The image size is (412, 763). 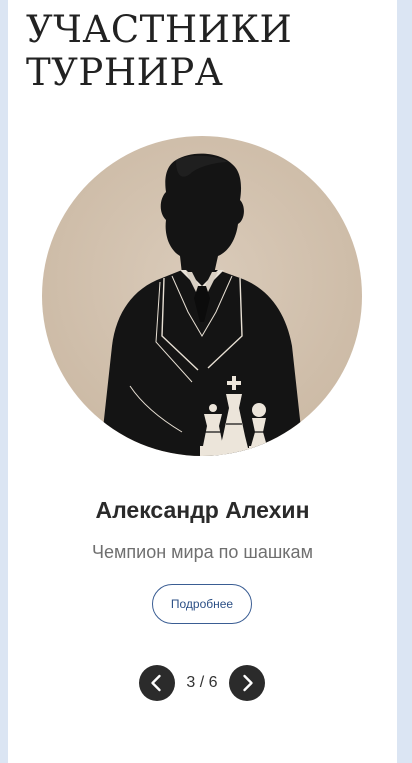 What do you see at coordinates (202, 552) in the screenshot?
I see `player-title: Чемпион мира по шашкам` at bounding box center [202, 552].